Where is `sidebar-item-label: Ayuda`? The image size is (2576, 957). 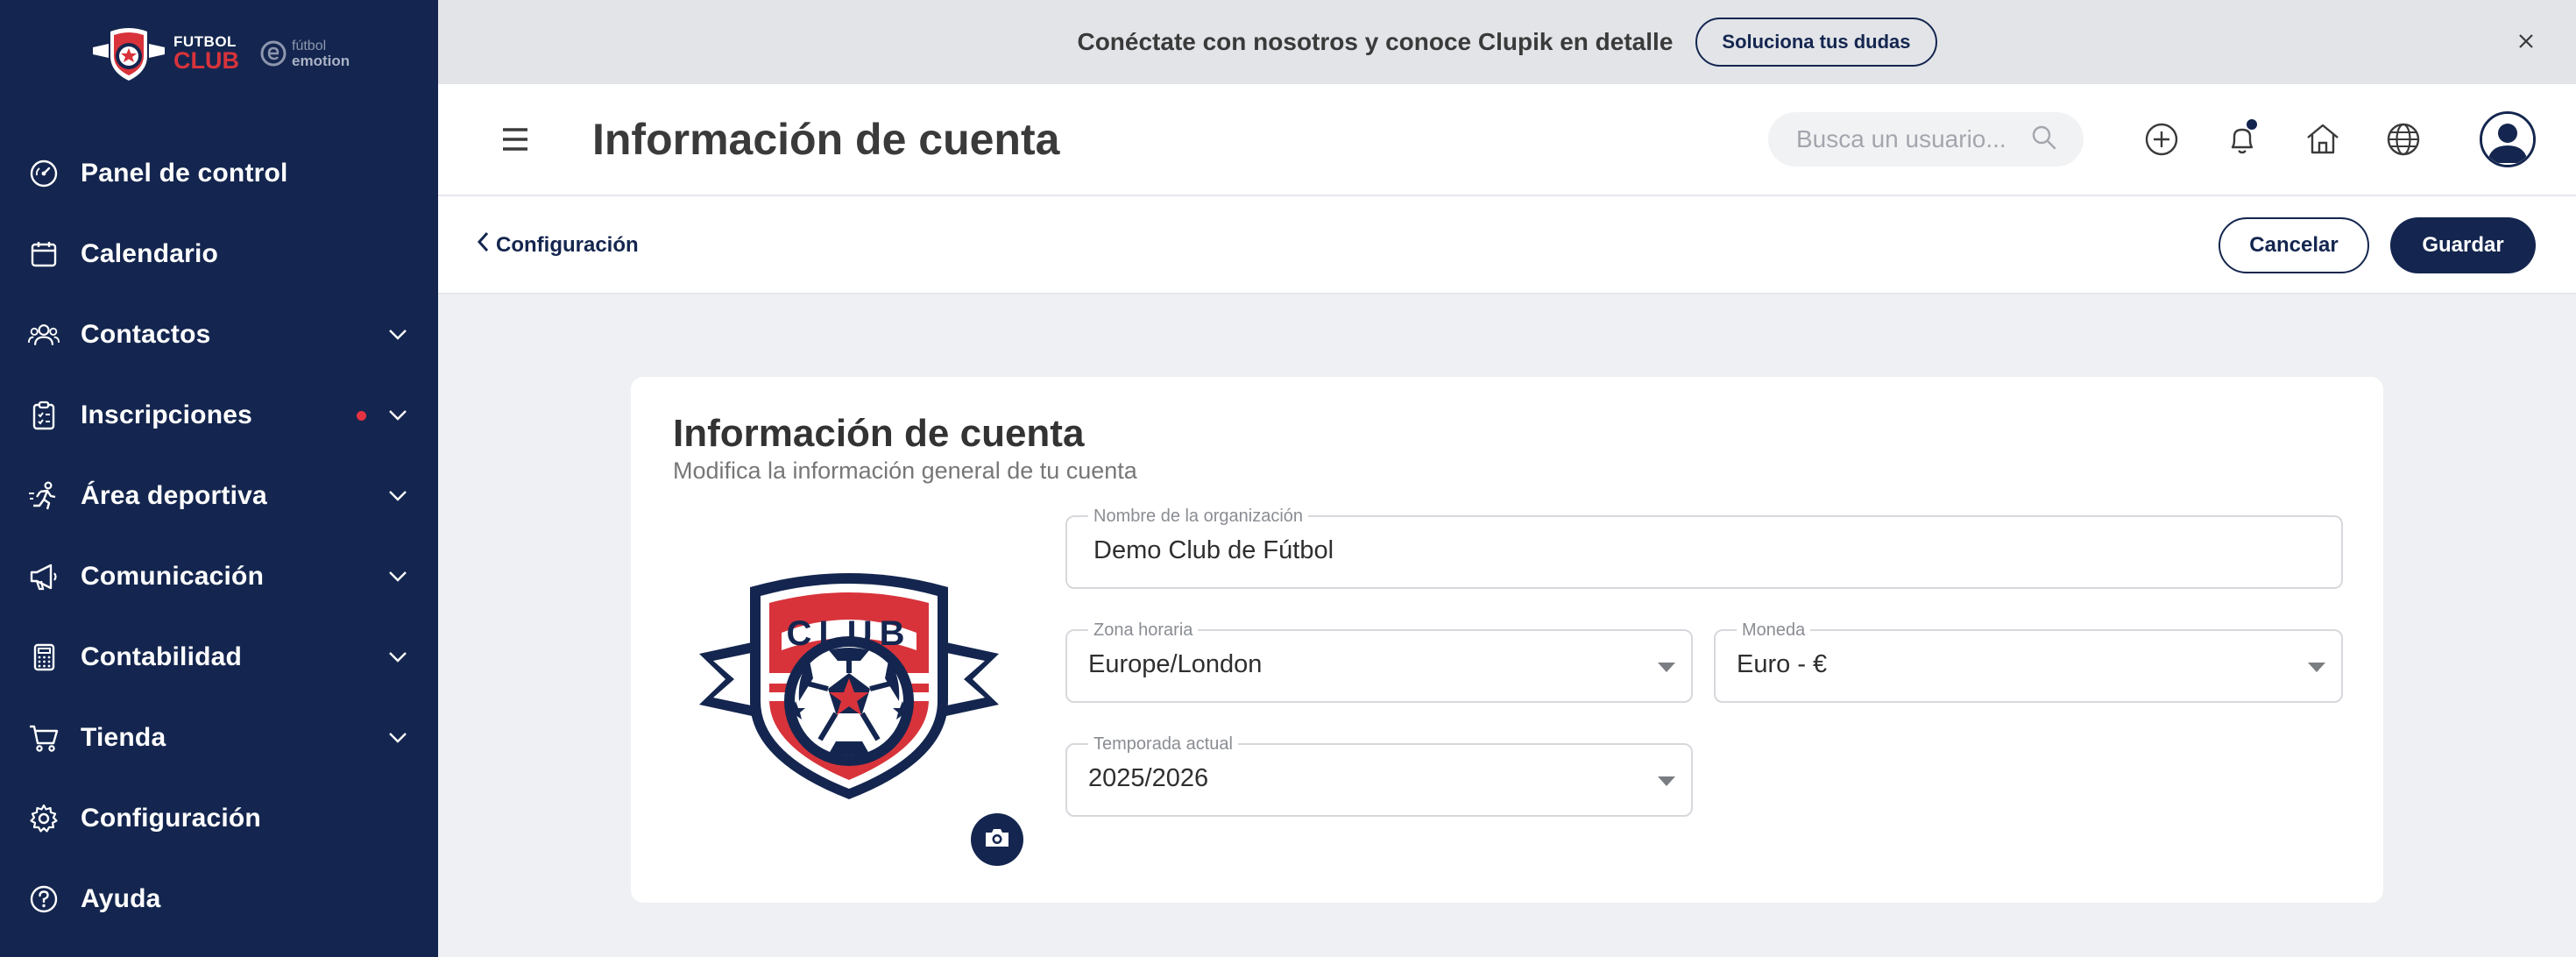
sidebar-item-label: Ayuda is located at coordinates (121, 898).